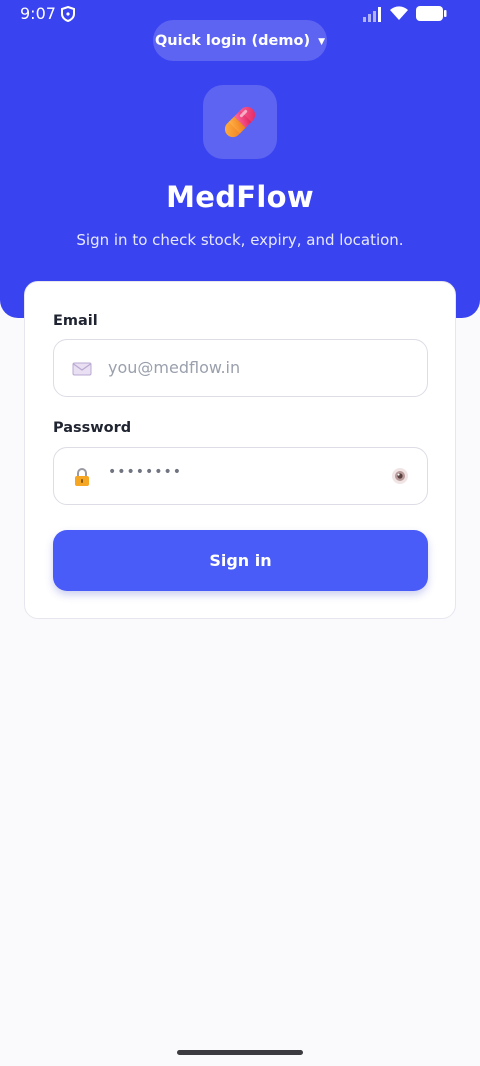  I want to click on eye-icon, so click(400, 476).